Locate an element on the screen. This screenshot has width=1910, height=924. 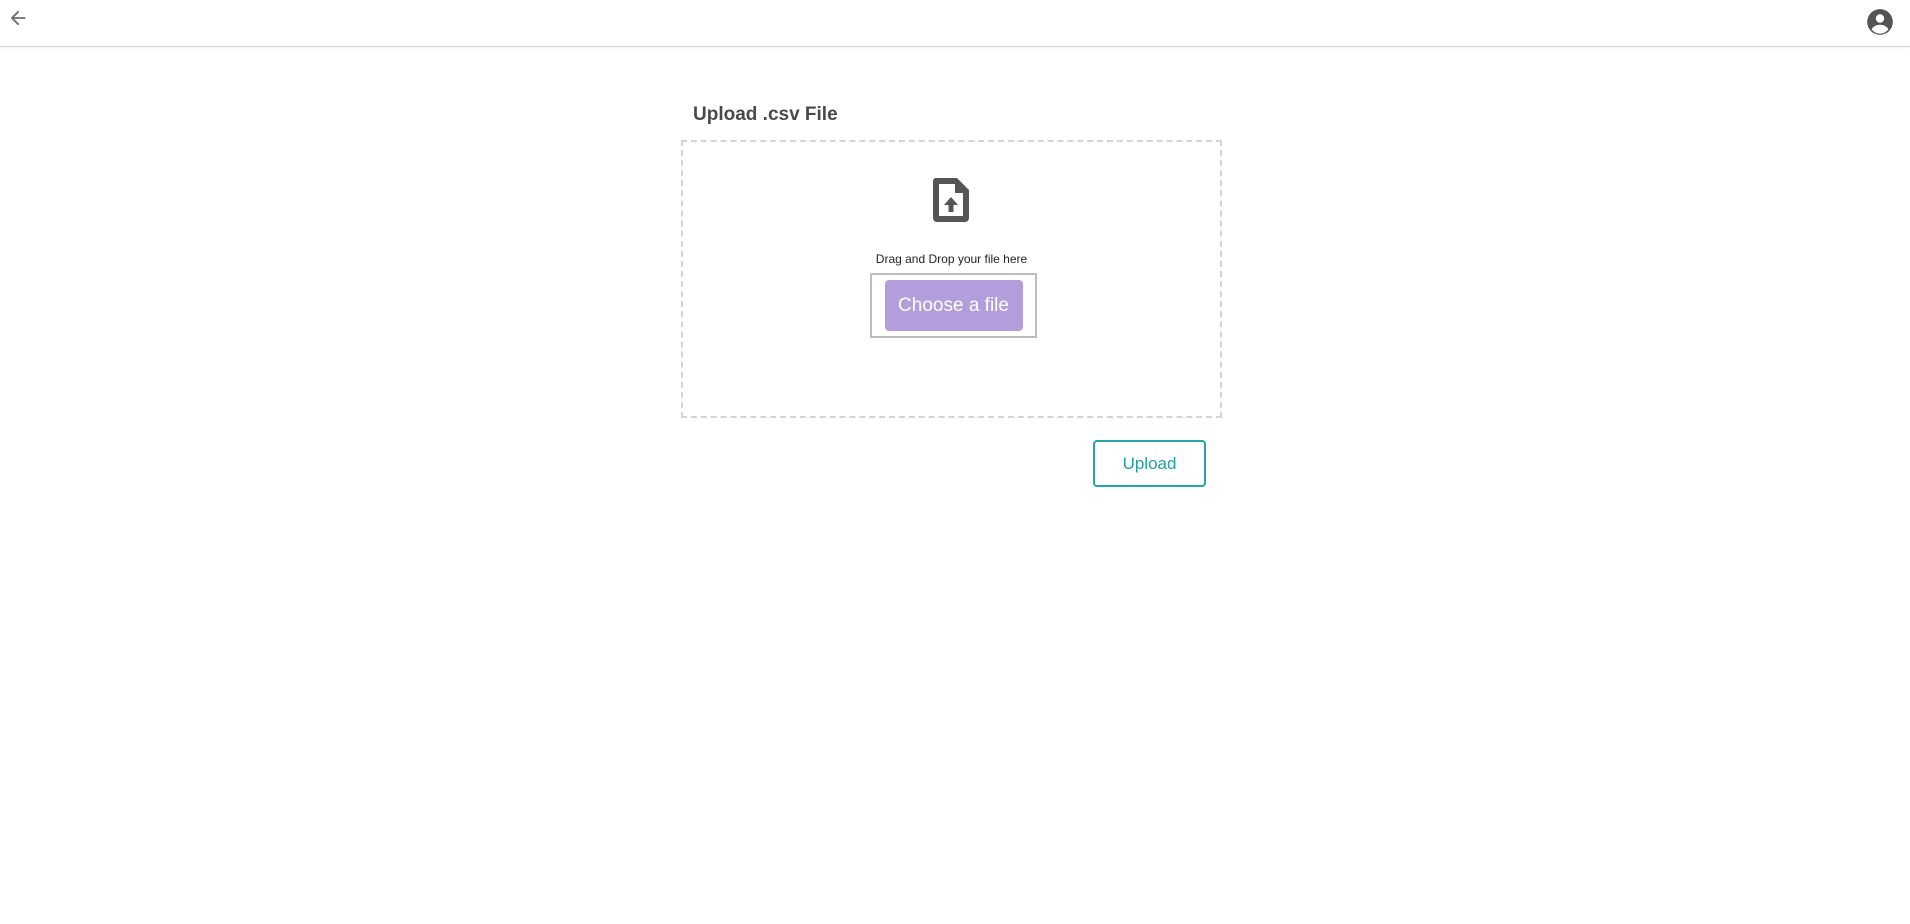
upload-button: Upload is located at coordinates (1149, 463).